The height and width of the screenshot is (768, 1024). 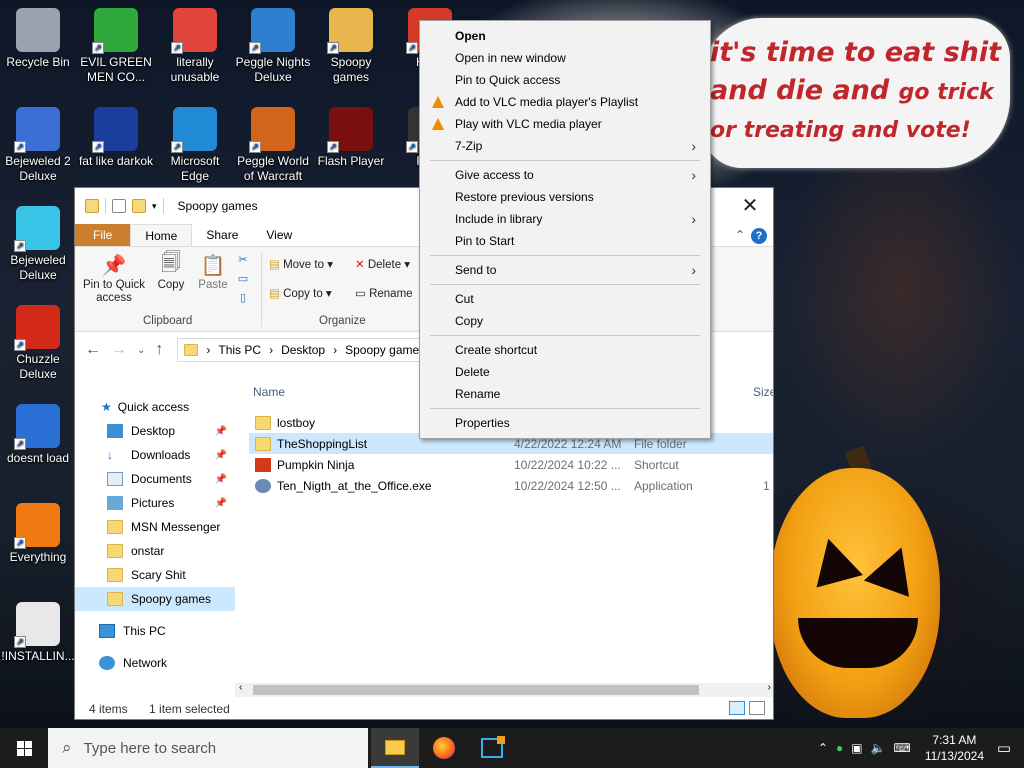 What do you see at coordinates (103, 235) in the screenshot?
I see `tab-file: File` at bounding box center [103, 235].